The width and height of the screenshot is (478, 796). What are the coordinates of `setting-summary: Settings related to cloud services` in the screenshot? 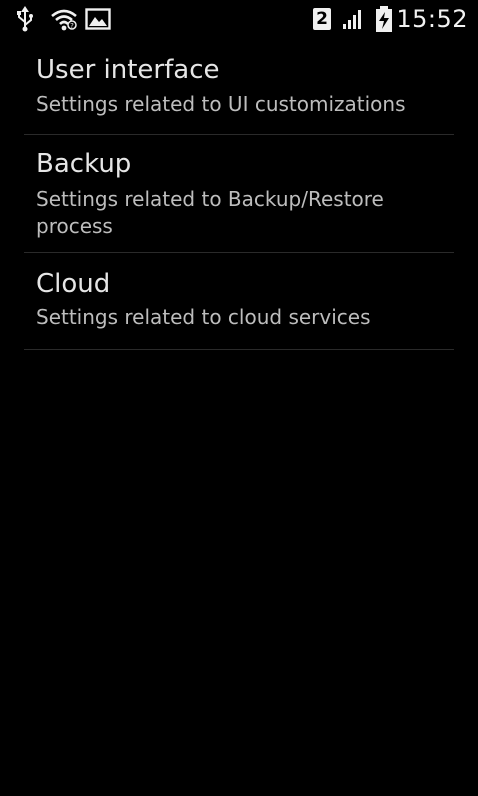 It's located at (203, 317).